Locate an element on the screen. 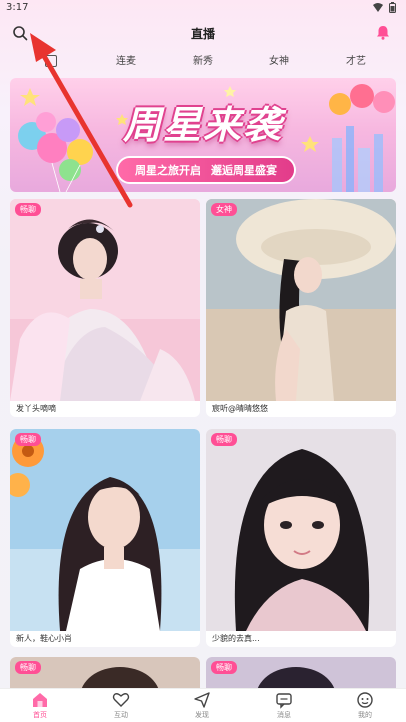 Image resolution: width=406 pixels, height=722 pixels. nav-interact: 互动 is located at coordinates (121, 705).